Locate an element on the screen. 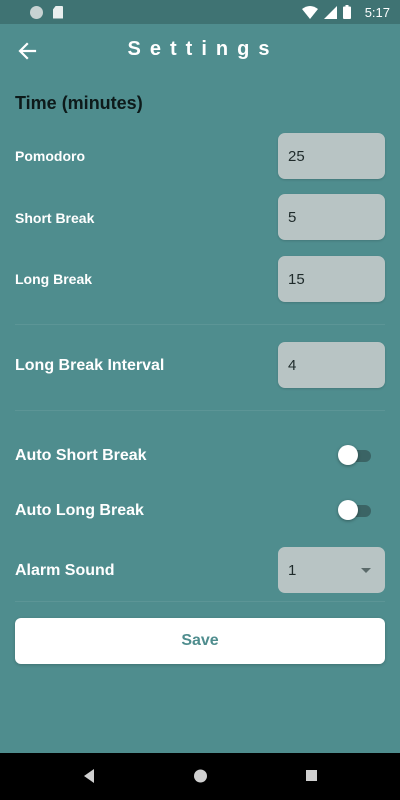 This screenshot has width=400, height=800. pomodoro-input: 25 is located at coordinates (331, 156).